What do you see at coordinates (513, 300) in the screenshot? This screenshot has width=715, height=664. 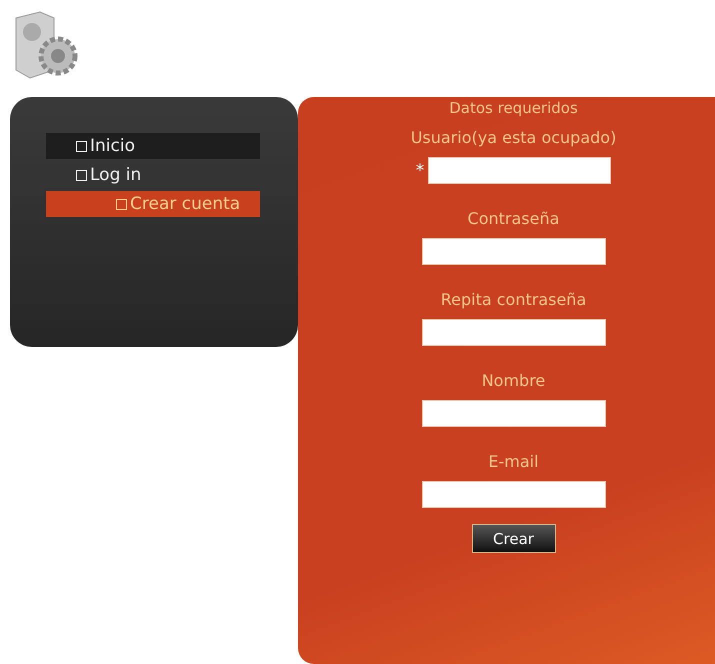 I see `field-label: Repita contraseña` at bounding box center [513, 300].